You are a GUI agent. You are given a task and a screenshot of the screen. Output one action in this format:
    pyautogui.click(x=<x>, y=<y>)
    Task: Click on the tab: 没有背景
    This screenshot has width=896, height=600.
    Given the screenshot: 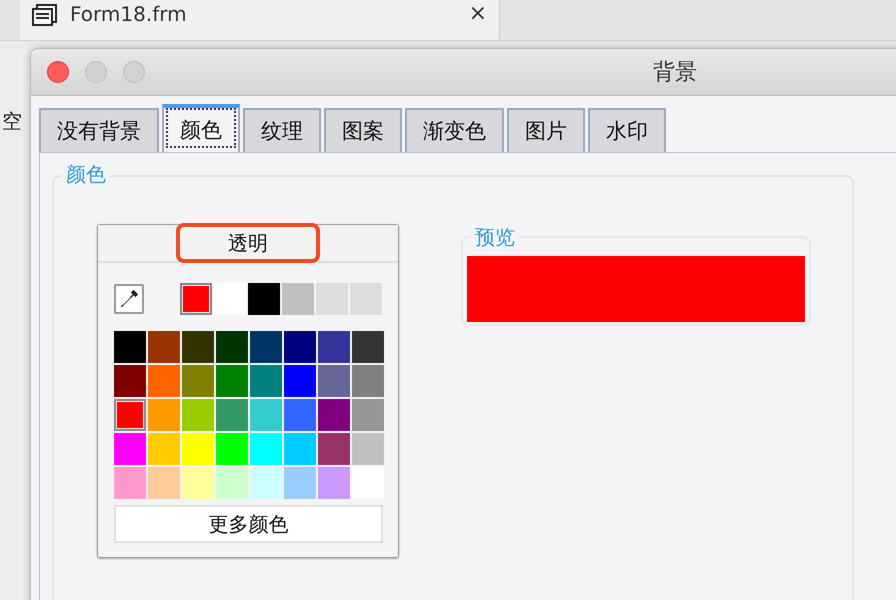 What is the action you would take?
    pyautogui.click(x=99, y=130)
    